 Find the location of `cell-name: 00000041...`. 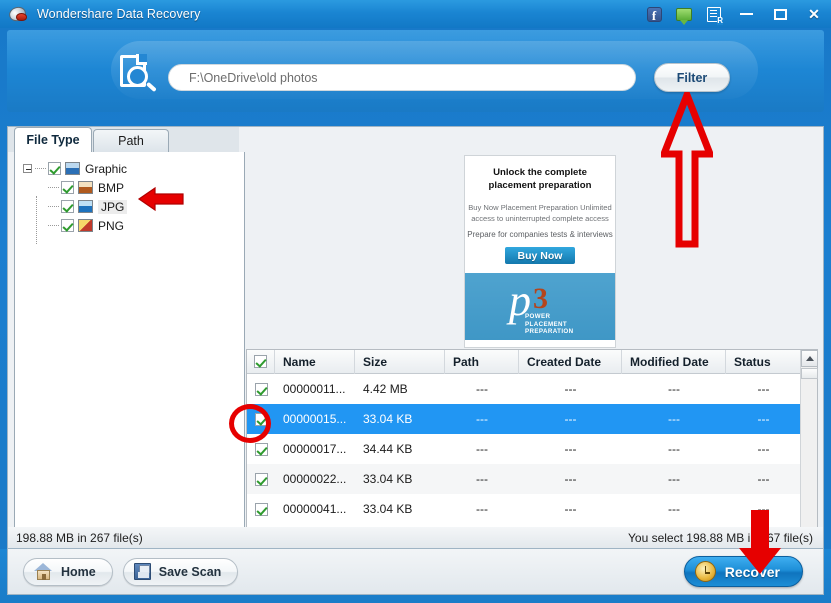

cell-name: 00000041... is located at coordinates (315, 509).